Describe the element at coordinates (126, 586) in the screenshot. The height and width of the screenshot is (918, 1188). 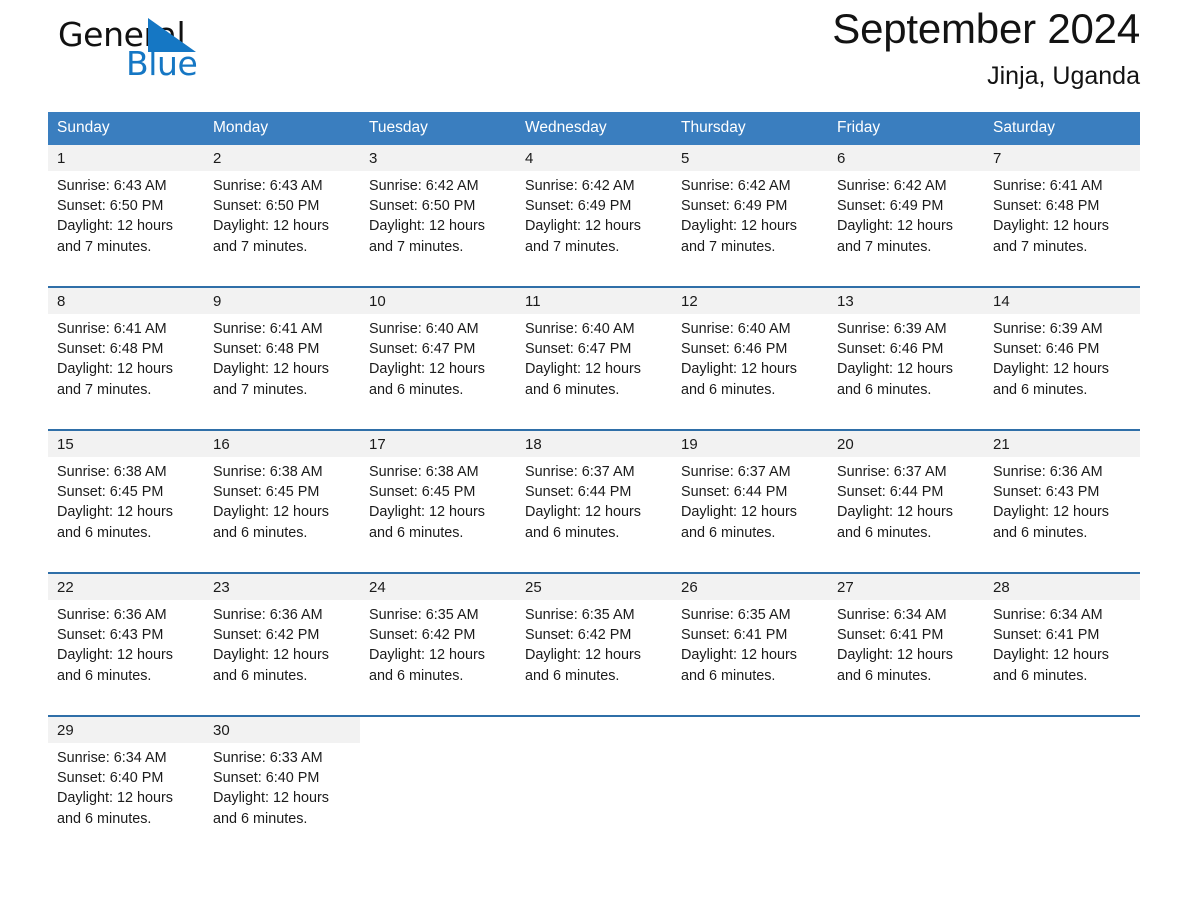
I see `day-number-cell: 22` at that location.